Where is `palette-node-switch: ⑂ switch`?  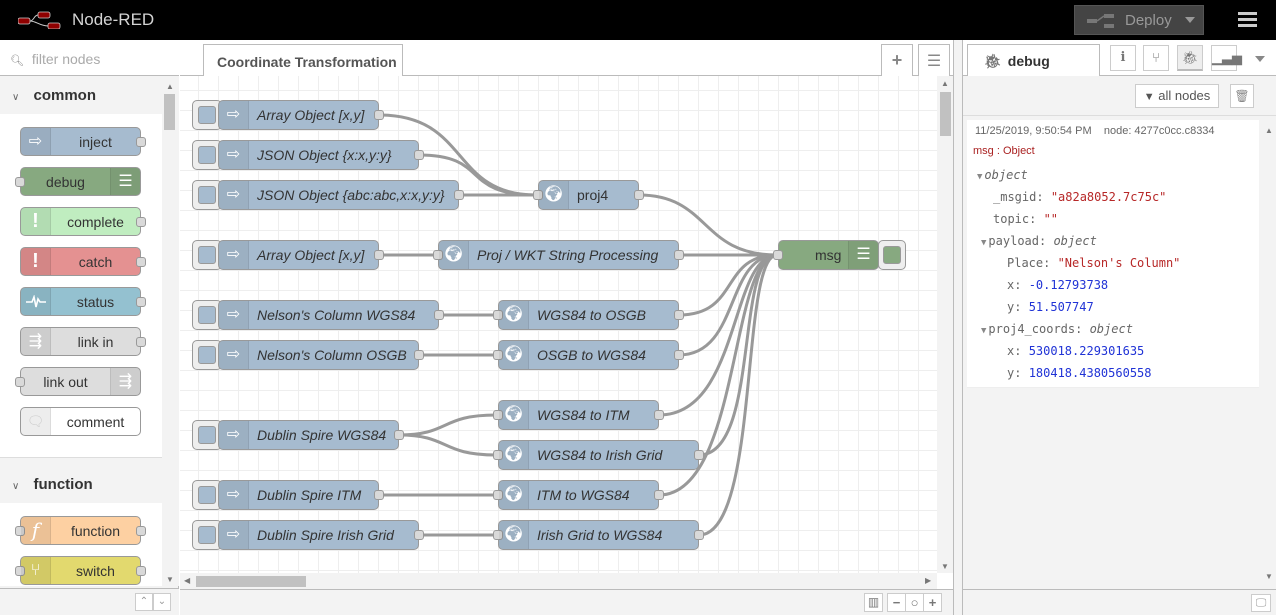 palette-node-switch: ⑂ switch is located at coordinates (80, 570).